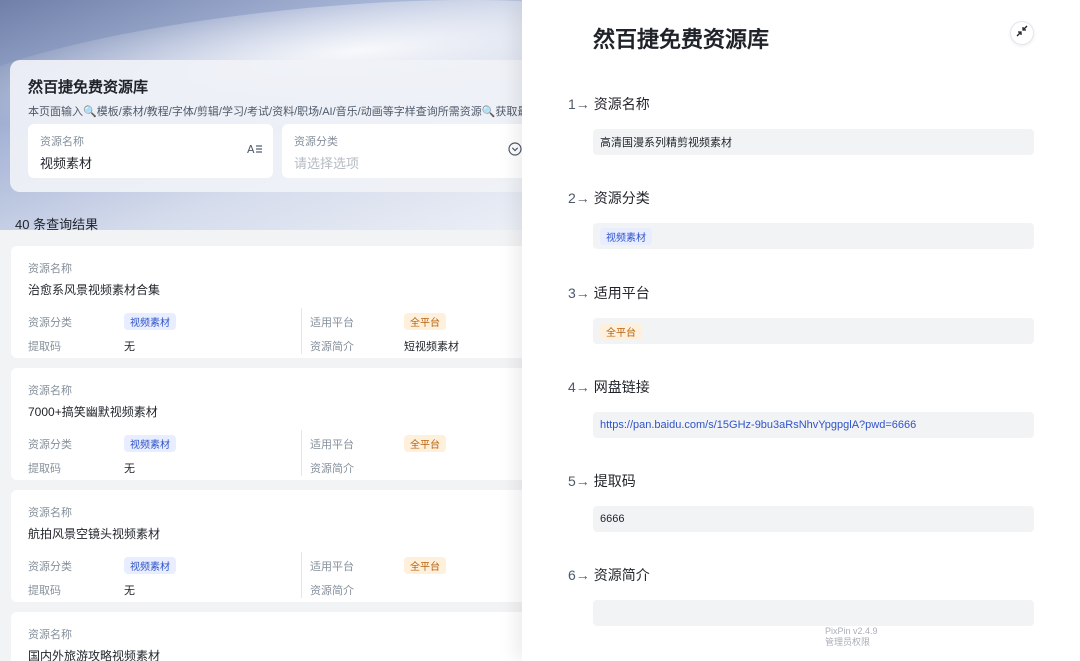  What do you see at coordinates (94, 534) in the screenshot?
I see `result-name: 航拍风景空镜头视频素材` at bounding box center [94, 534].